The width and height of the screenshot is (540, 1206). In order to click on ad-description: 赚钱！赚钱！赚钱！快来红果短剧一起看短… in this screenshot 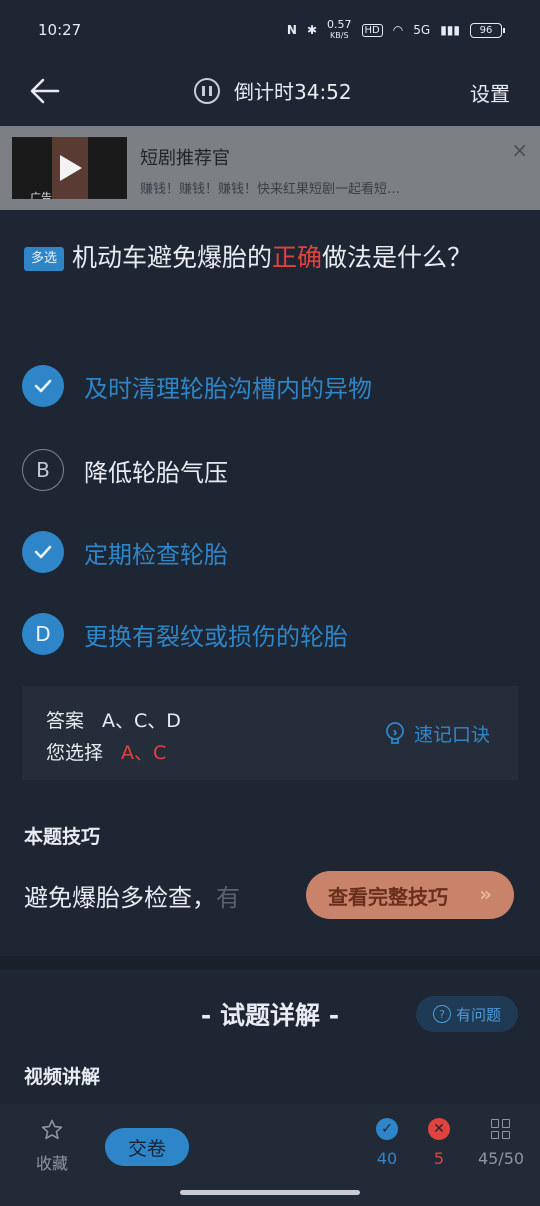, I will do `click(270, 189)`.